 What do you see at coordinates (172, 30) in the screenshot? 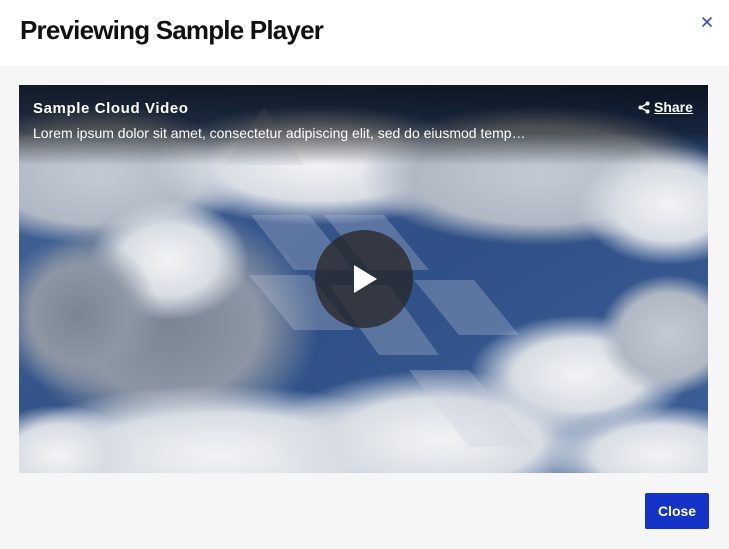
I see `modal-title: Previewing Sample Player` at bounding box center [172, 30].